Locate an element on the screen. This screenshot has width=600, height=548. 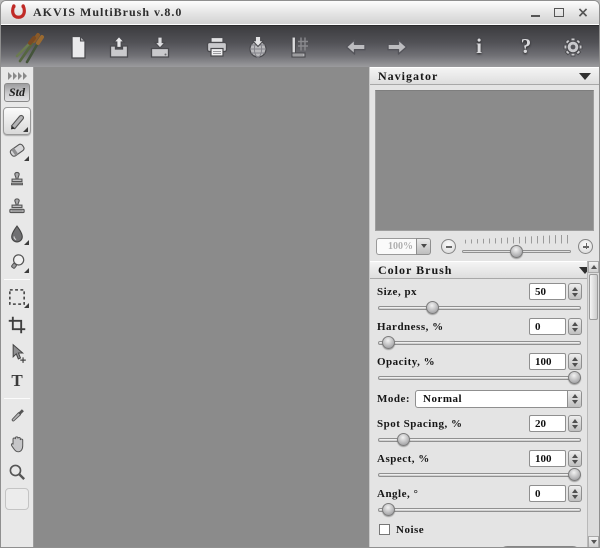
save-image-button is located at coordinates (160, 47).